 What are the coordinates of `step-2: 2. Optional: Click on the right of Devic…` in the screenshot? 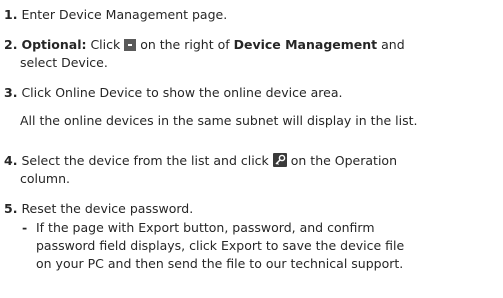 It's located at (204, 45).